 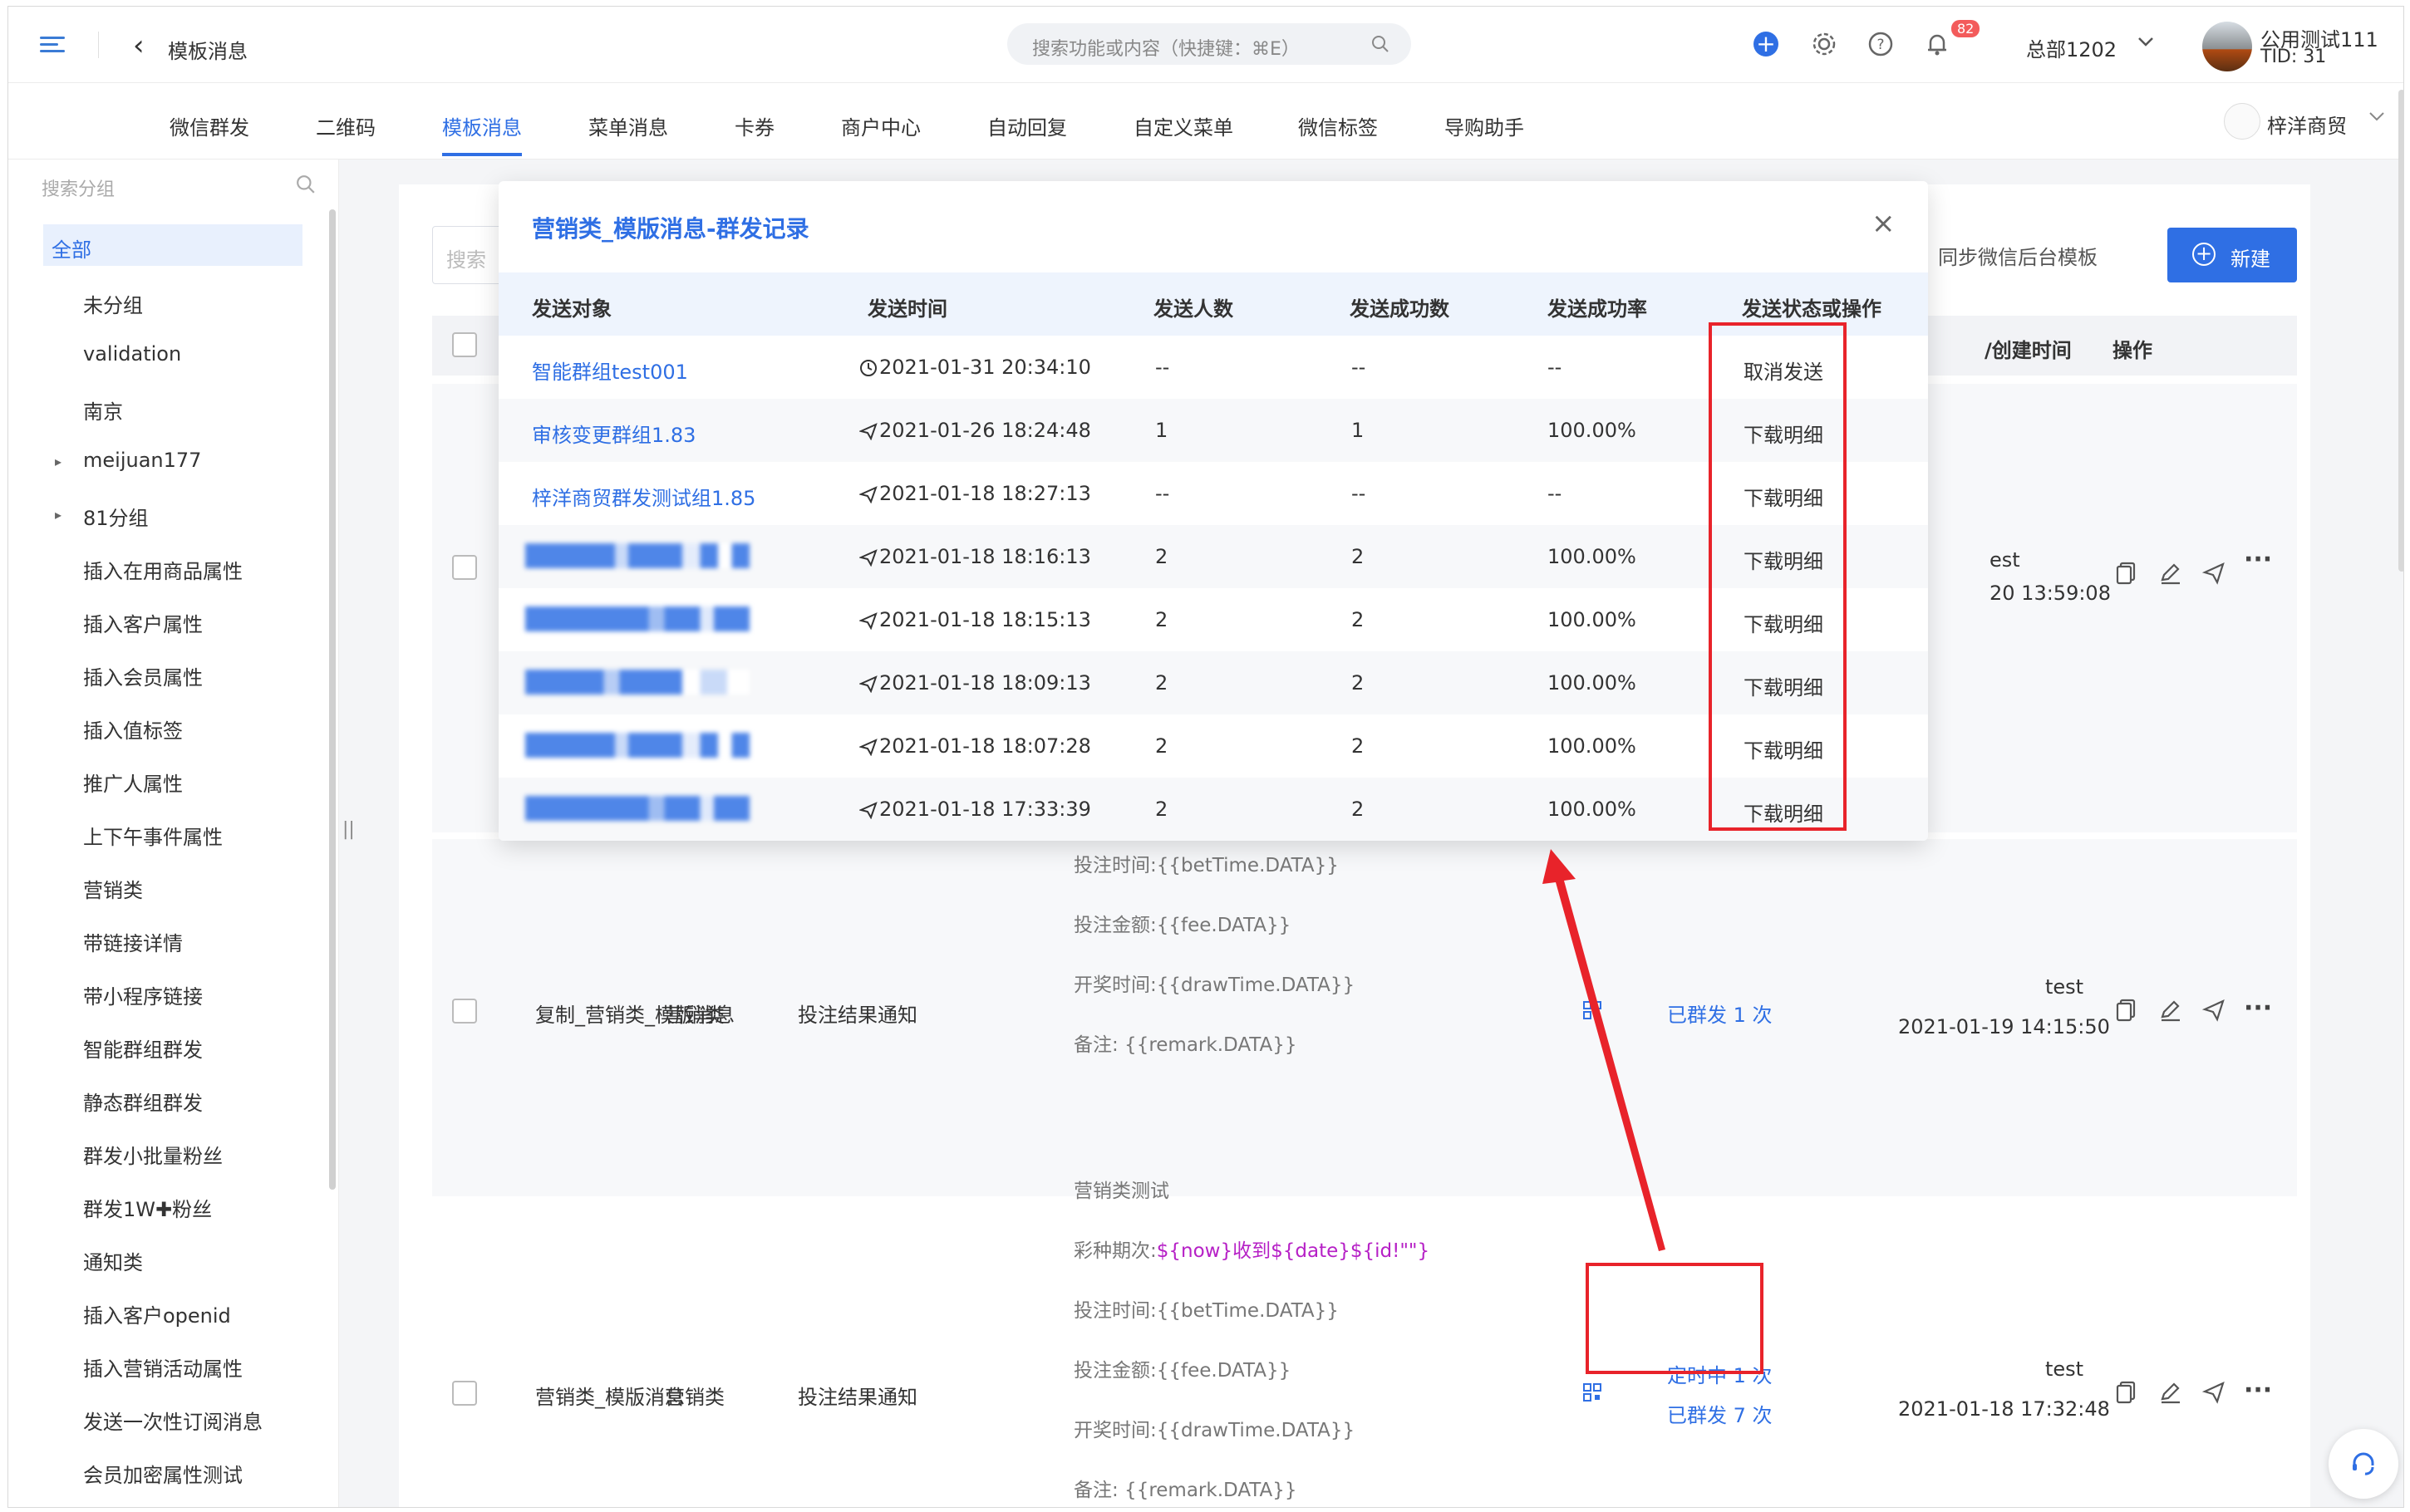 What do you see at coordinates (1603, 1050) in the screenshot?
I see `annotation-arrow` at bounding box center [1603, 1050].